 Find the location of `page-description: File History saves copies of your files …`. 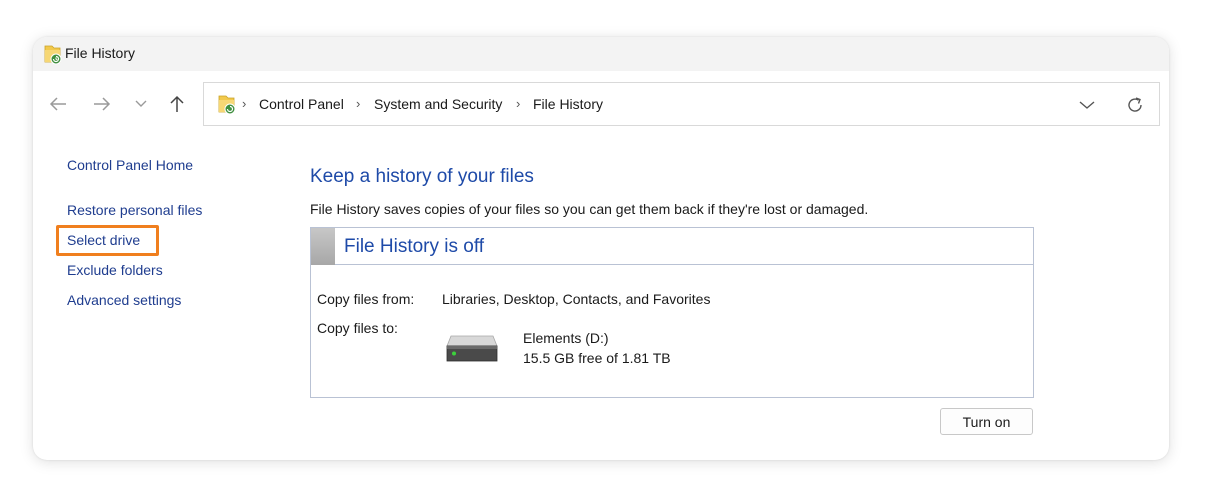

page-description: File History saves copies of your files … is located at coordinates (589, 209).